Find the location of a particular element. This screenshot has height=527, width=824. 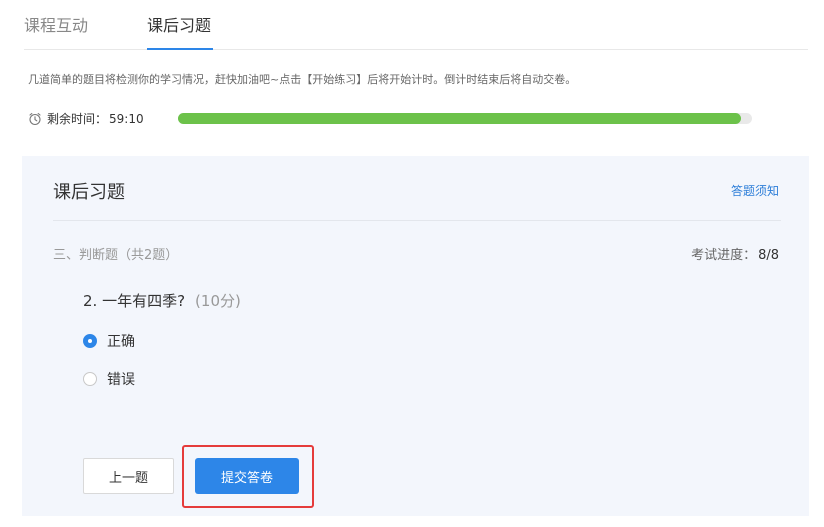

tab-course-interaction: 课程互动 is located at coordinates (56, 24).